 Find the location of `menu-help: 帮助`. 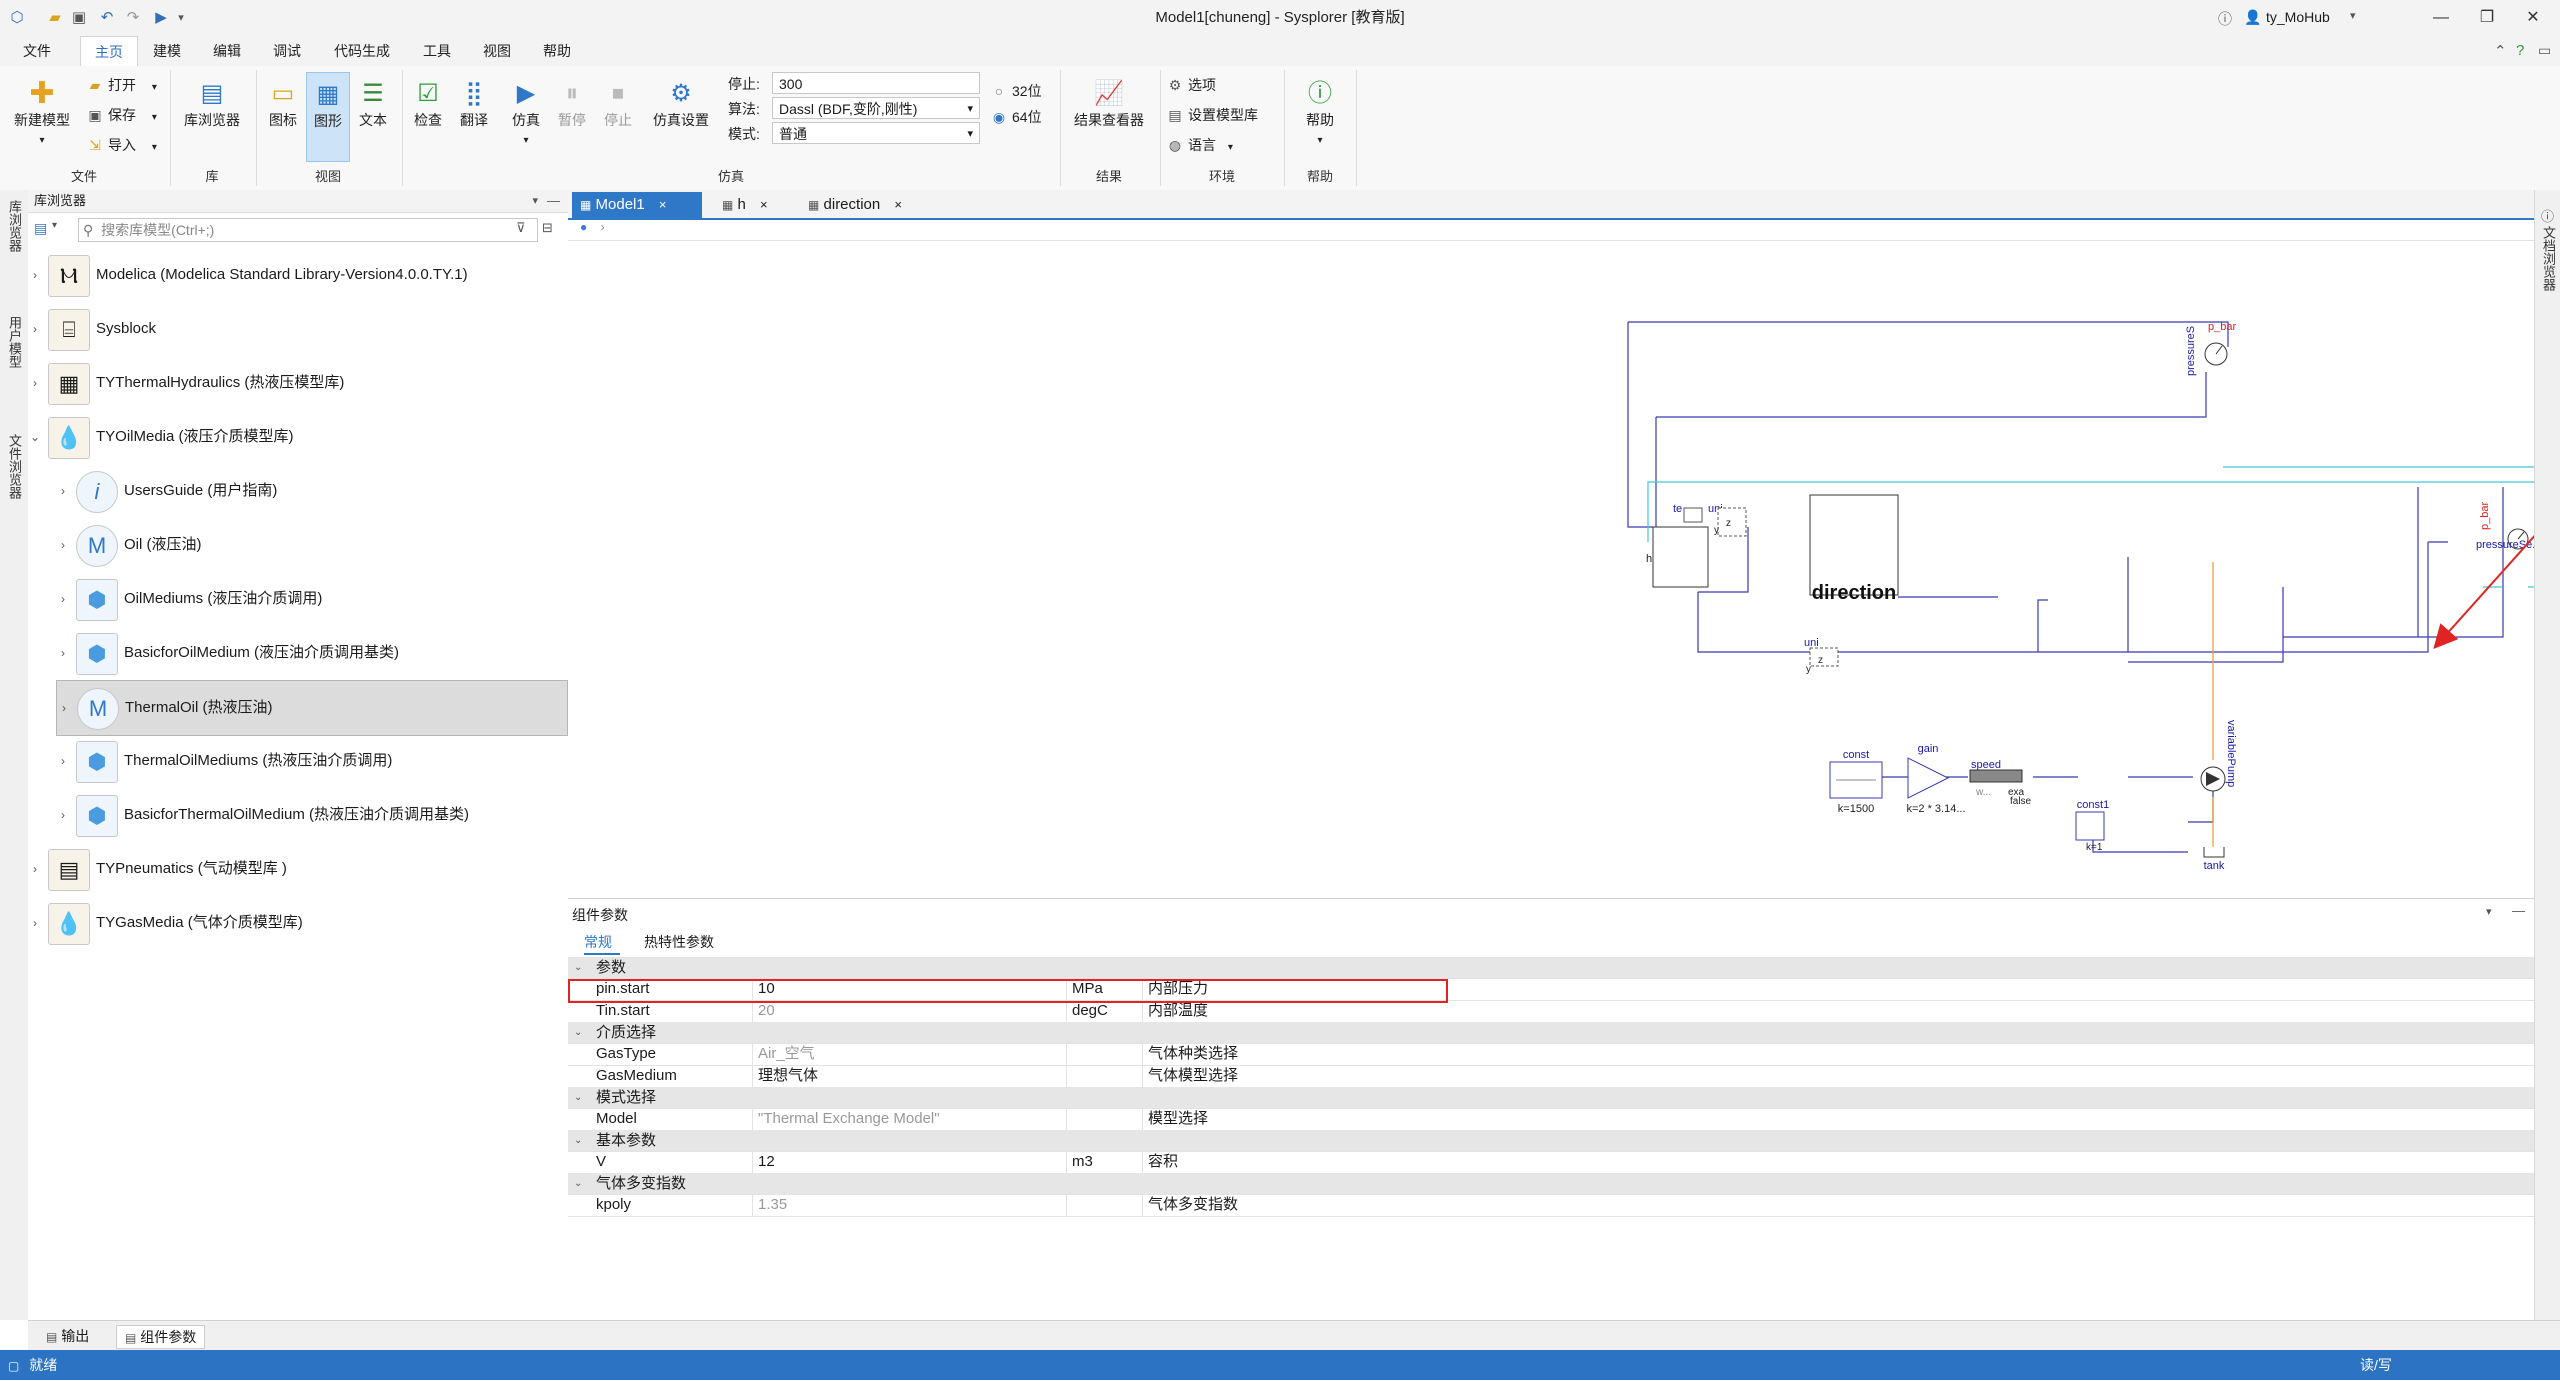

menu-help: 帮助 is located at coordinates (557, 51).